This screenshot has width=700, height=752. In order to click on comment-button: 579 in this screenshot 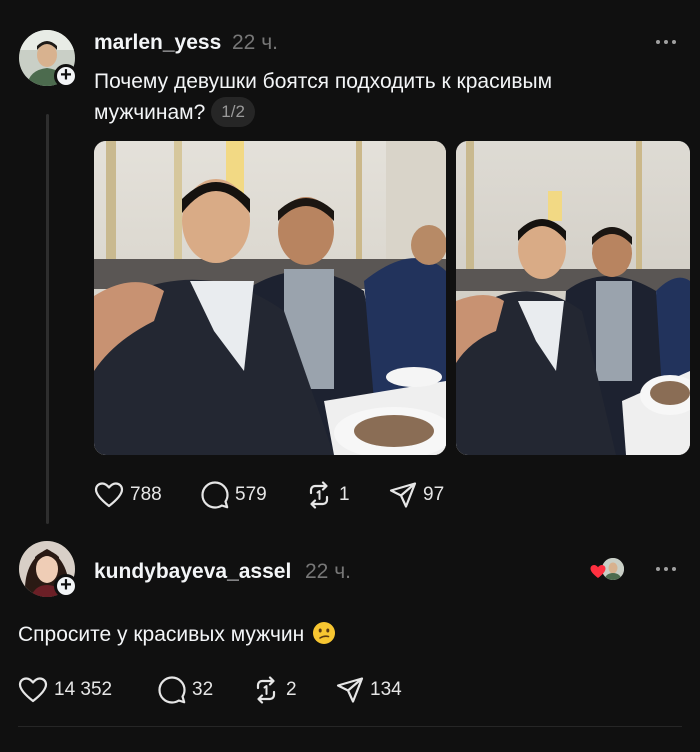, I will do `click(234, 495)`.